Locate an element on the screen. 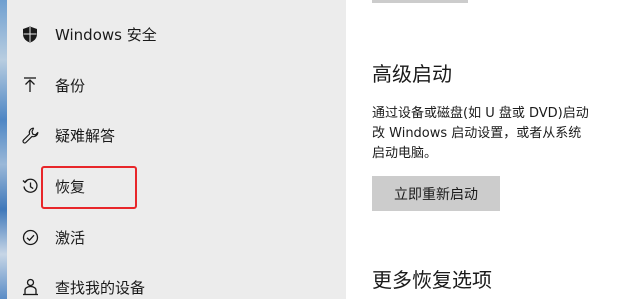 This screenshot has height=299, width=620. recovery-icon is located at coordinates (30, 186).